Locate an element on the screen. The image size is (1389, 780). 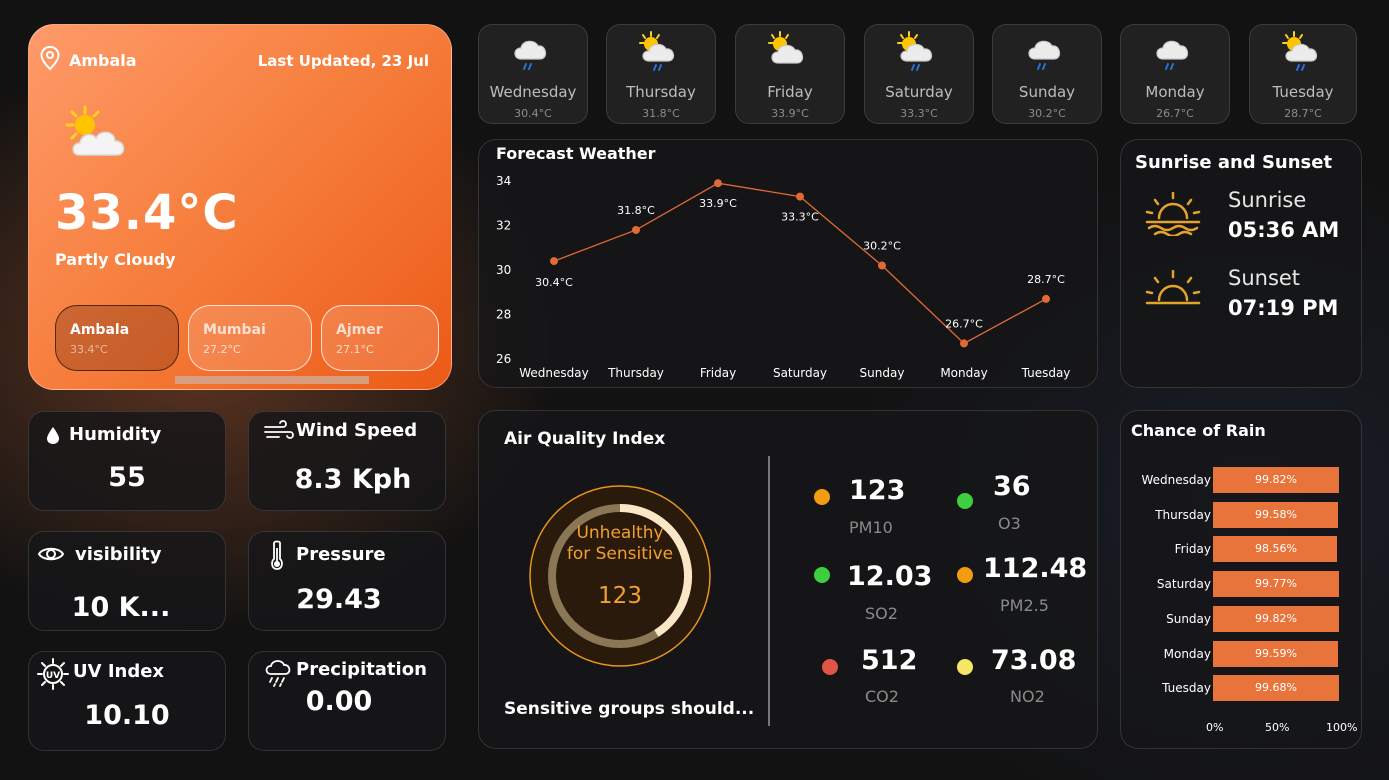
sunrise-time: 05:36 AM is located at coordinates (1284, 230).